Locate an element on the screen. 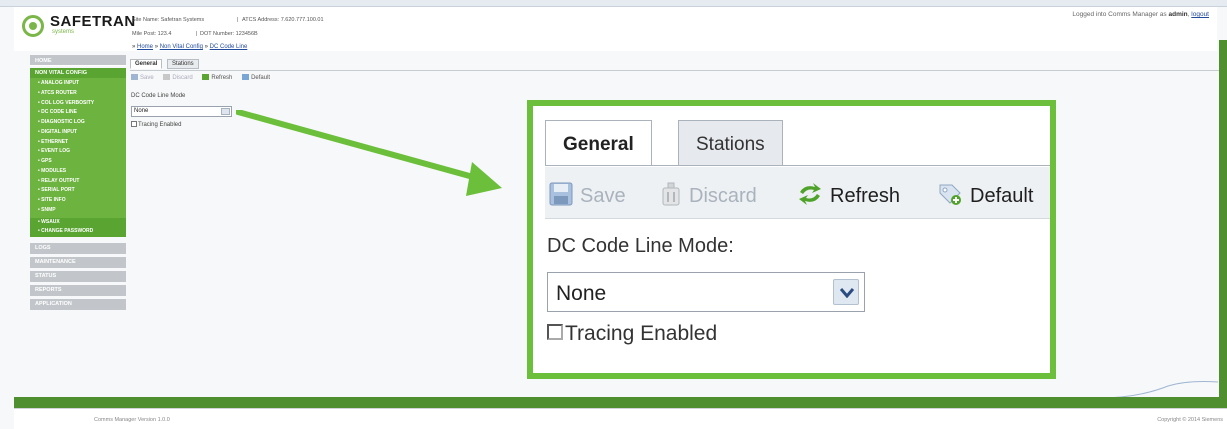  default-icon is located at coordinates (246, 77).